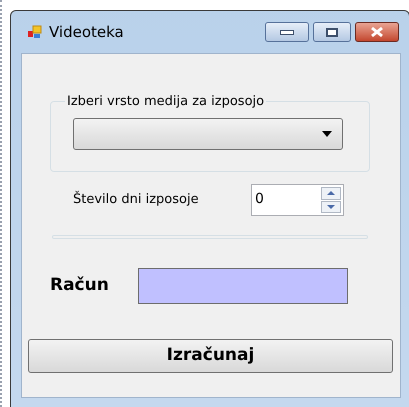 This screenshot has width=409, height=407. I want to click on close-icon, so click(377, 32).